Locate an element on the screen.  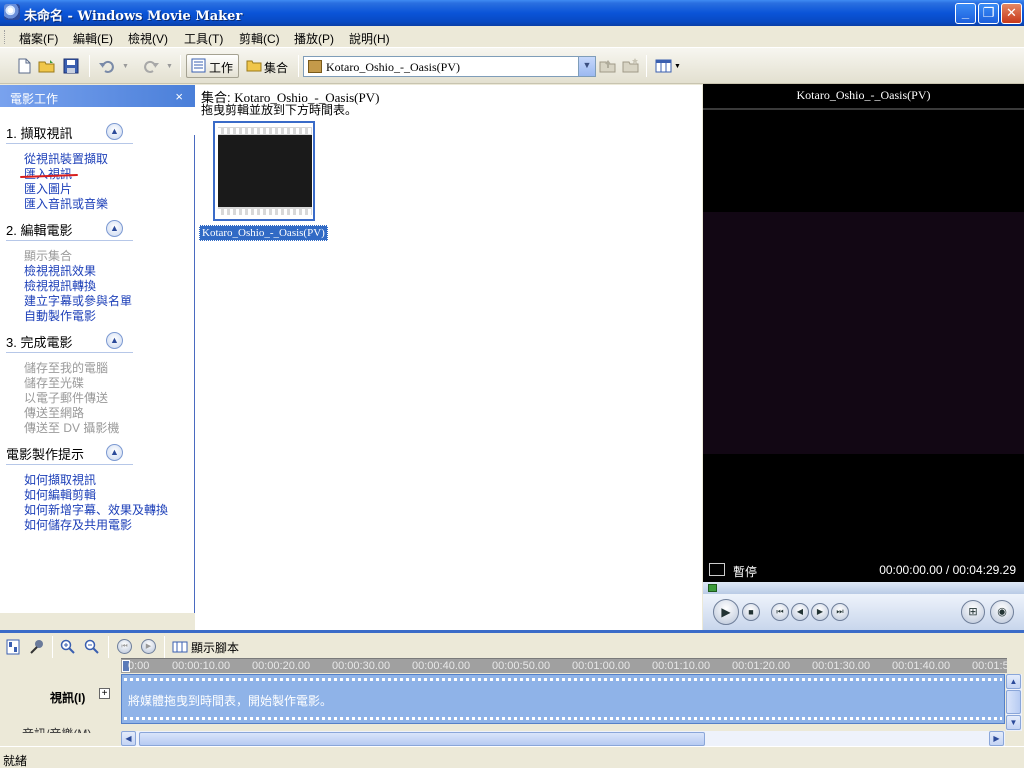
rewind-timeline-icon: ⏮ is located at coordinates (124, 646).